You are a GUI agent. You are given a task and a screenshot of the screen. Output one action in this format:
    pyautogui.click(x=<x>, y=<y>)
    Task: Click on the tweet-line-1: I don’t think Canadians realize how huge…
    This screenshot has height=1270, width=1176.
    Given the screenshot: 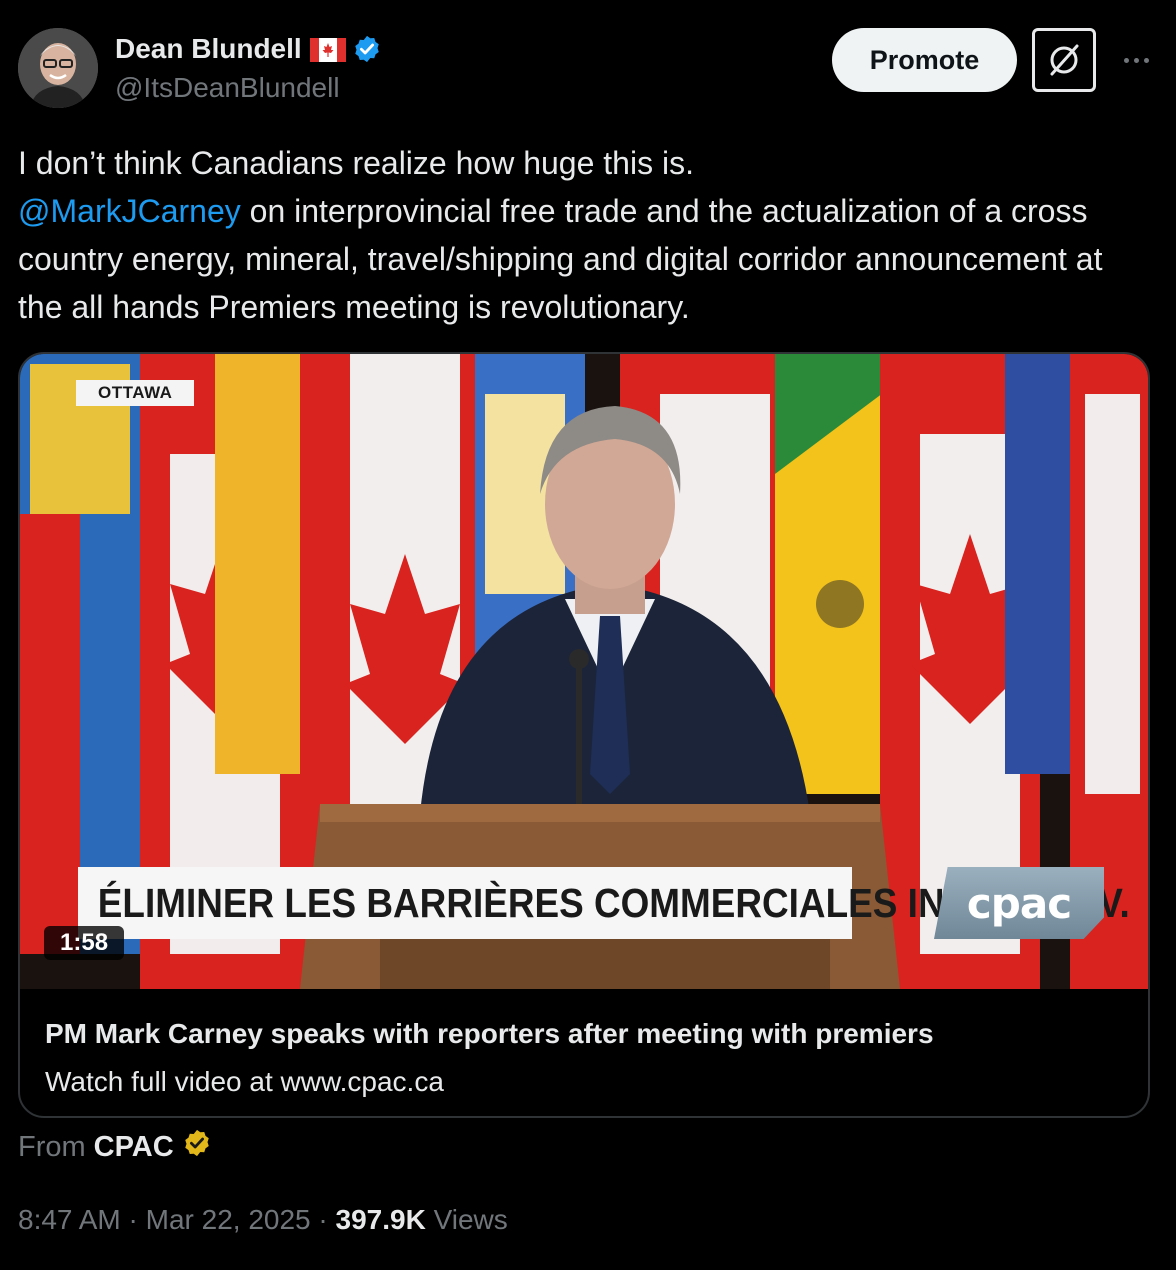 What is the action you would take?
    pyautogui.click(x=356, y=163)
    